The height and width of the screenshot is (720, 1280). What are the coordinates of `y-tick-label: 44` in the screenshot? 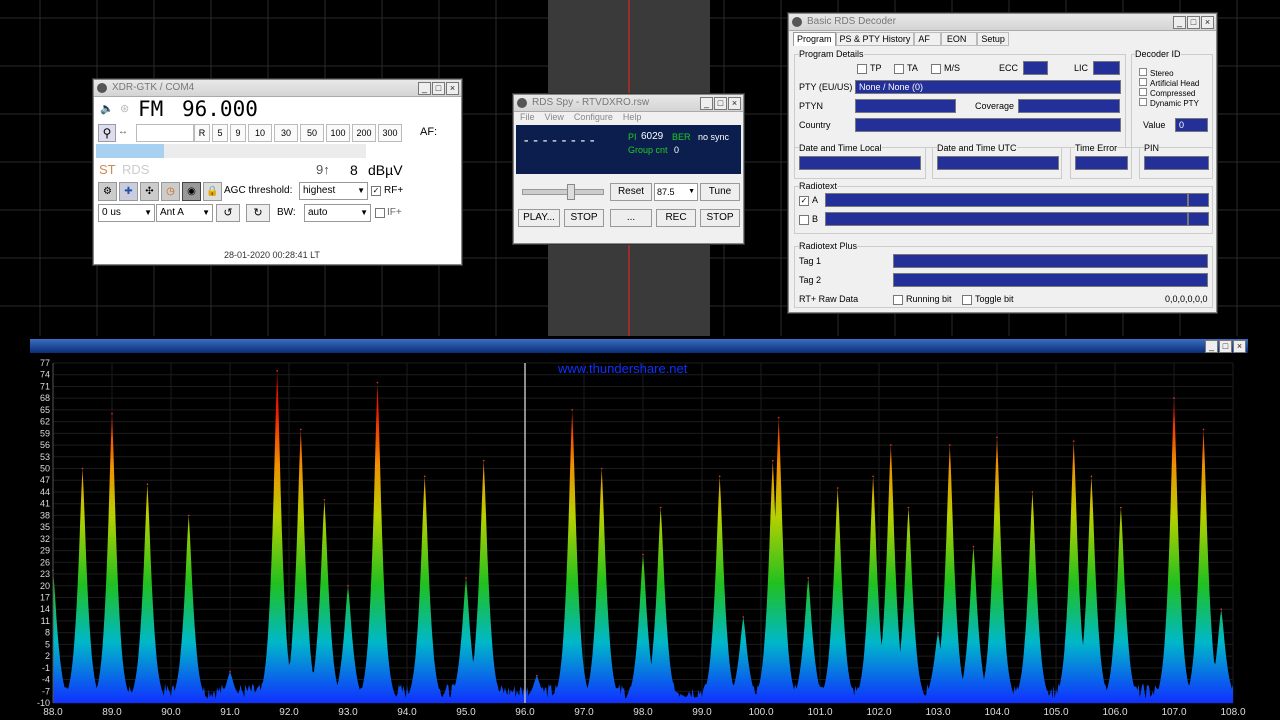 It's located at (45, 492).